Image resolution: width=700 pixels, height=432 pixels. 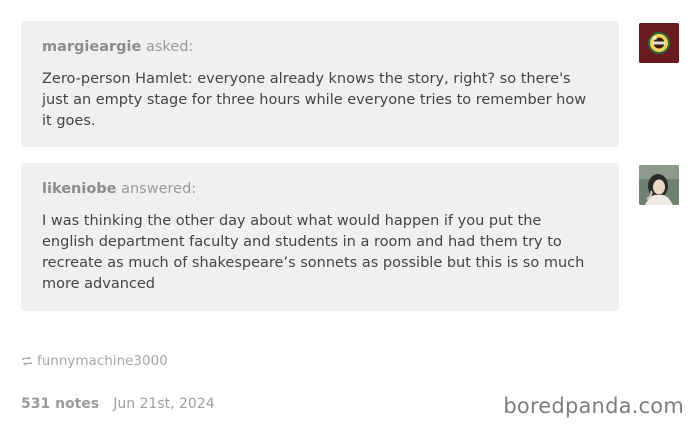 What do you see at coordinates (163, 404) in the screenshot?
I see `post-date: Jun 21st, 2024` at bounding box center [163, 404].